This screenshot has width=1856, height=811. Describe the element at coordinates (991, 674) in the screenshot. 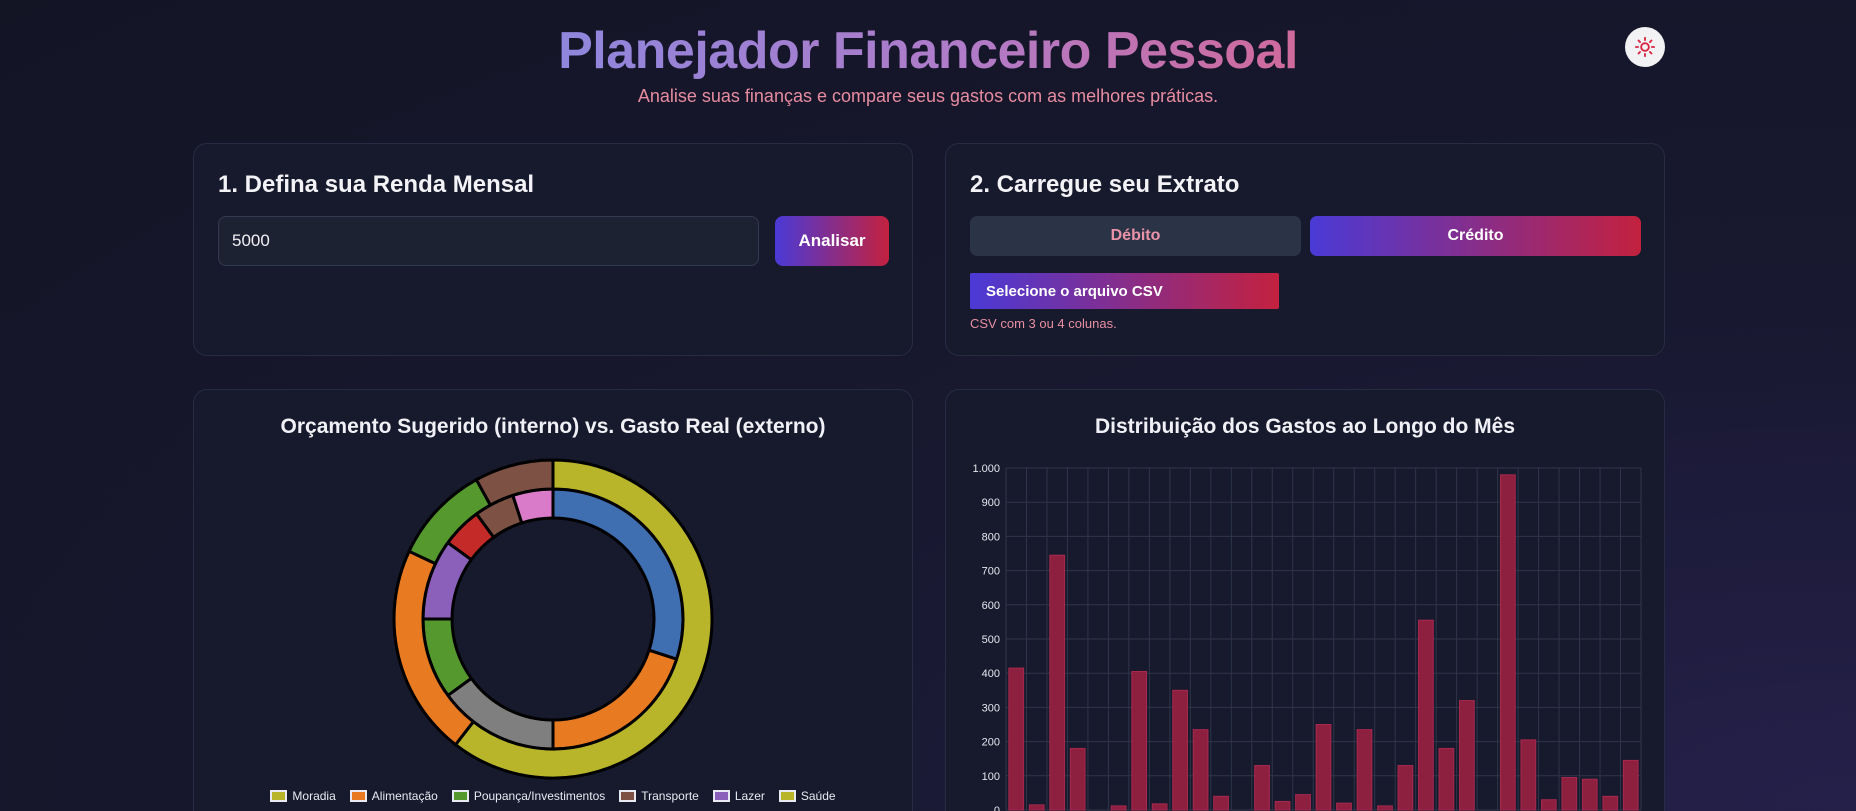

I see `y-tick-label: 400` at that location.